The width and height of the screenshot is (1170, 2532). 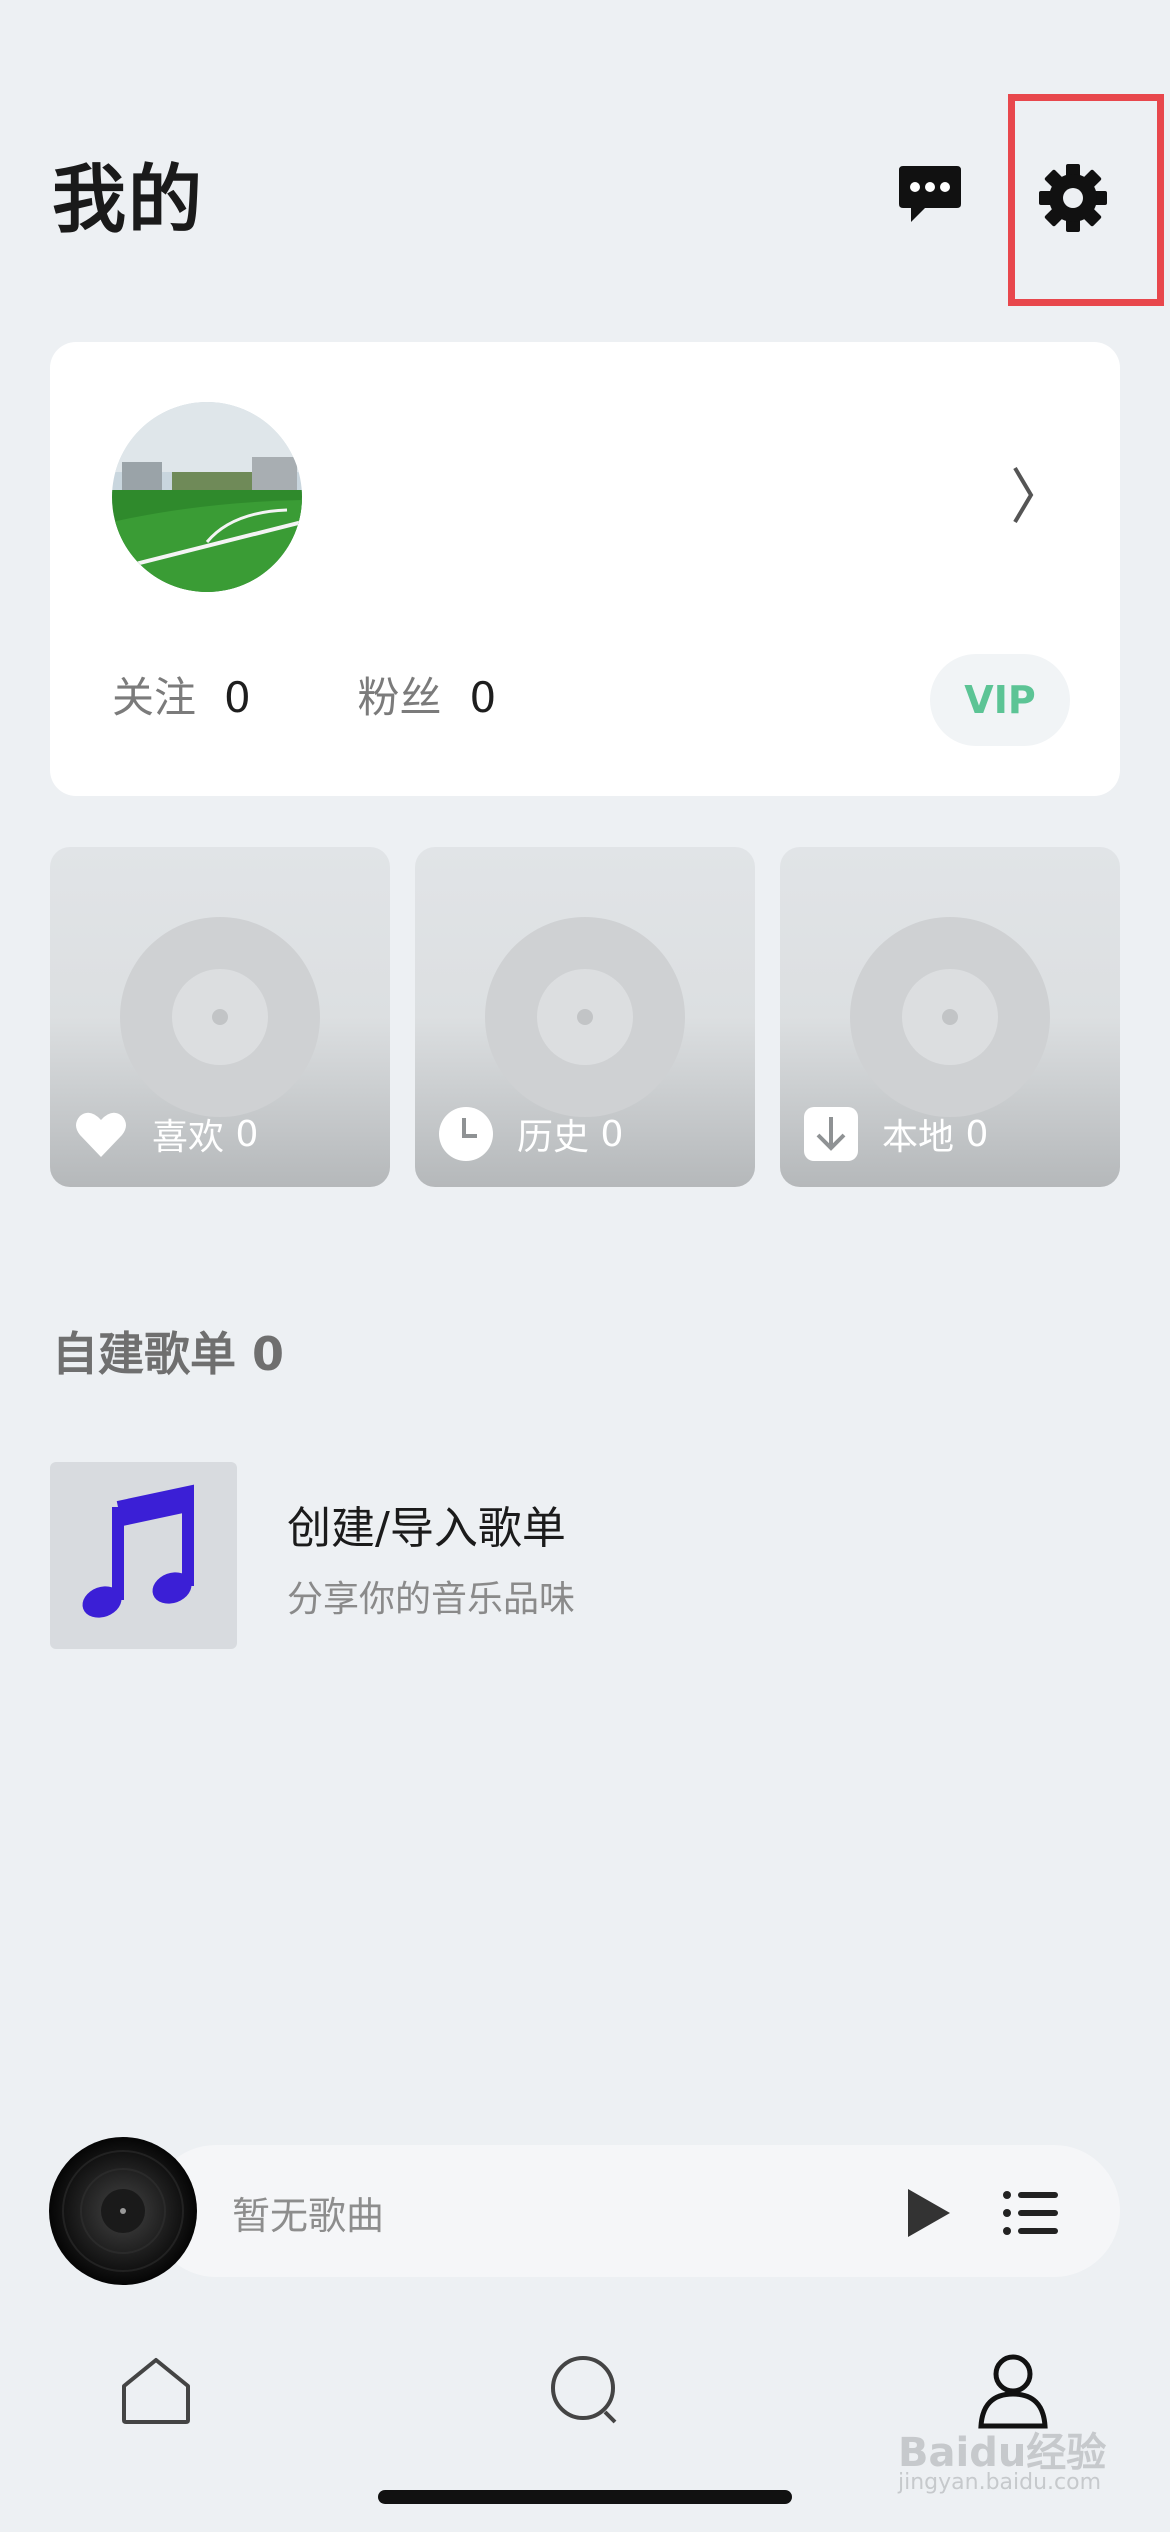 I want to click on vinyl-record-icon, so click(x=123, y=2211).